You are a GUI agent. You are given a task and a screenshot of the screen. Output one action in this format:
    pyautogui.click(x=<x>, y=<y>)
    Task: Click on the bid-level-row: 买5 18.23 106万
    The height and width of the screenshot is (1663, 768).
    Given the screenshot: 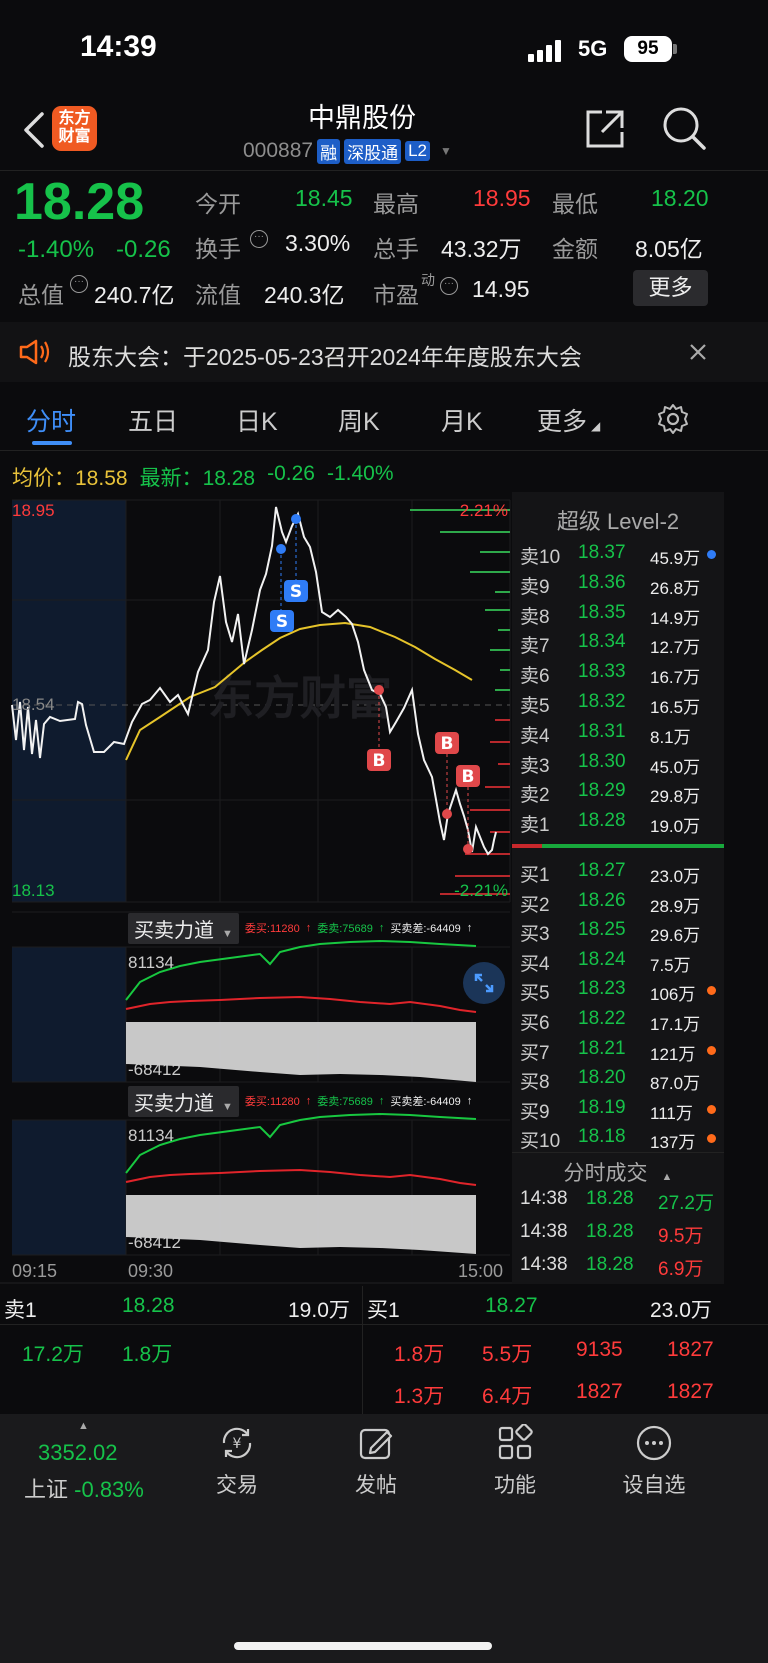 What is the action you would take?
    pyautogui.click(x=618, y=989)
    